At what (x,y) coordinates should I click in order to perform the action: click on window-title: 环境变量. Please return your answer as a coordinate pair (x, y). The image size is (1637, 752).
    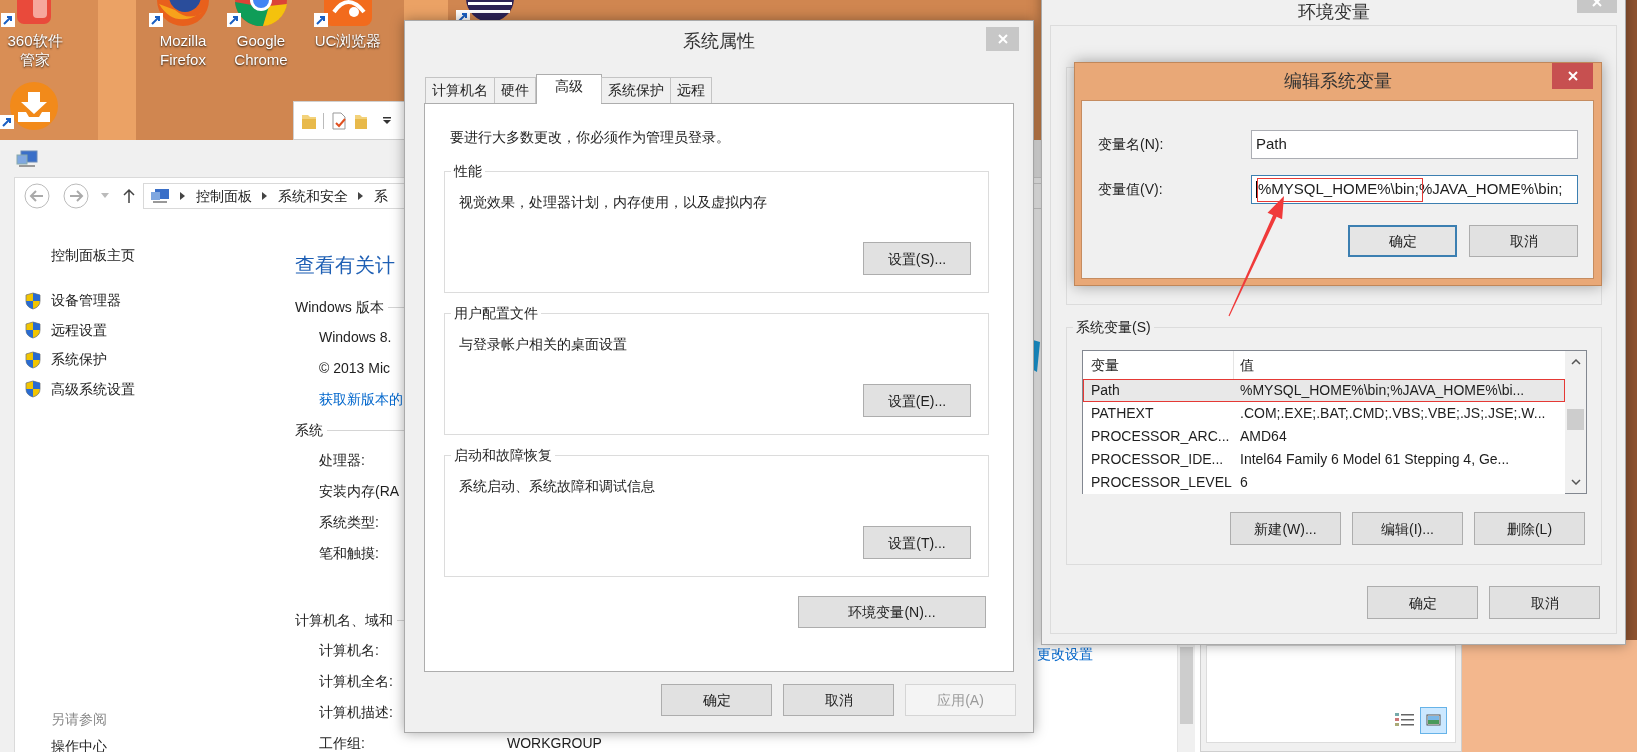
    Looking at the image, I should click on (1333, 12).